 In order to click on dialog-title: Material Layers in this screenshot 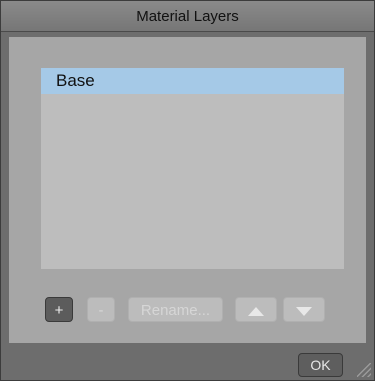, I will do `click(187, 16)`.